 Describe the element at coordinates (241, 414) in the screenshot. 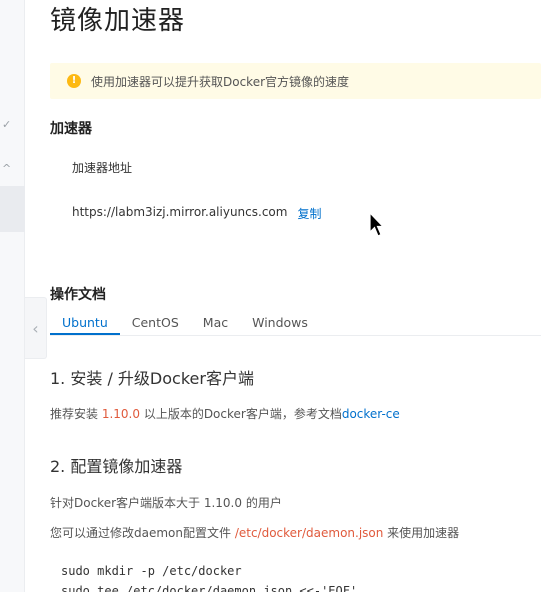

I see `step1-text-middle: 以上版本的Docker客户端，参考文档` at that location.